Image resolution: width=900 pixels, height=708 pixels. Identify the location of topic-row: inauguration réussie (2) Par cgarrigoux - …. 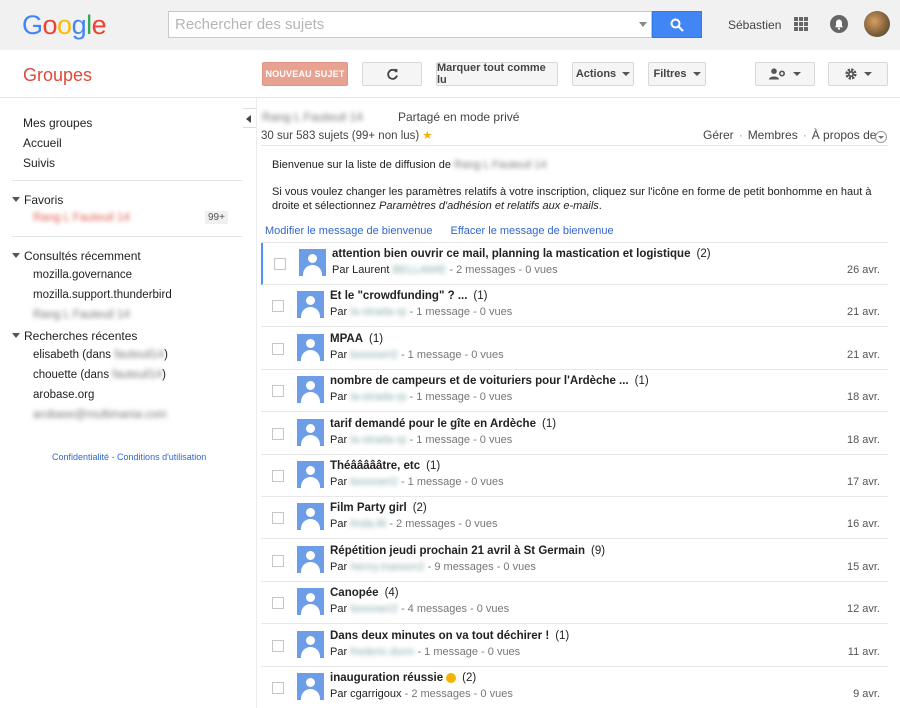
(574, 687).